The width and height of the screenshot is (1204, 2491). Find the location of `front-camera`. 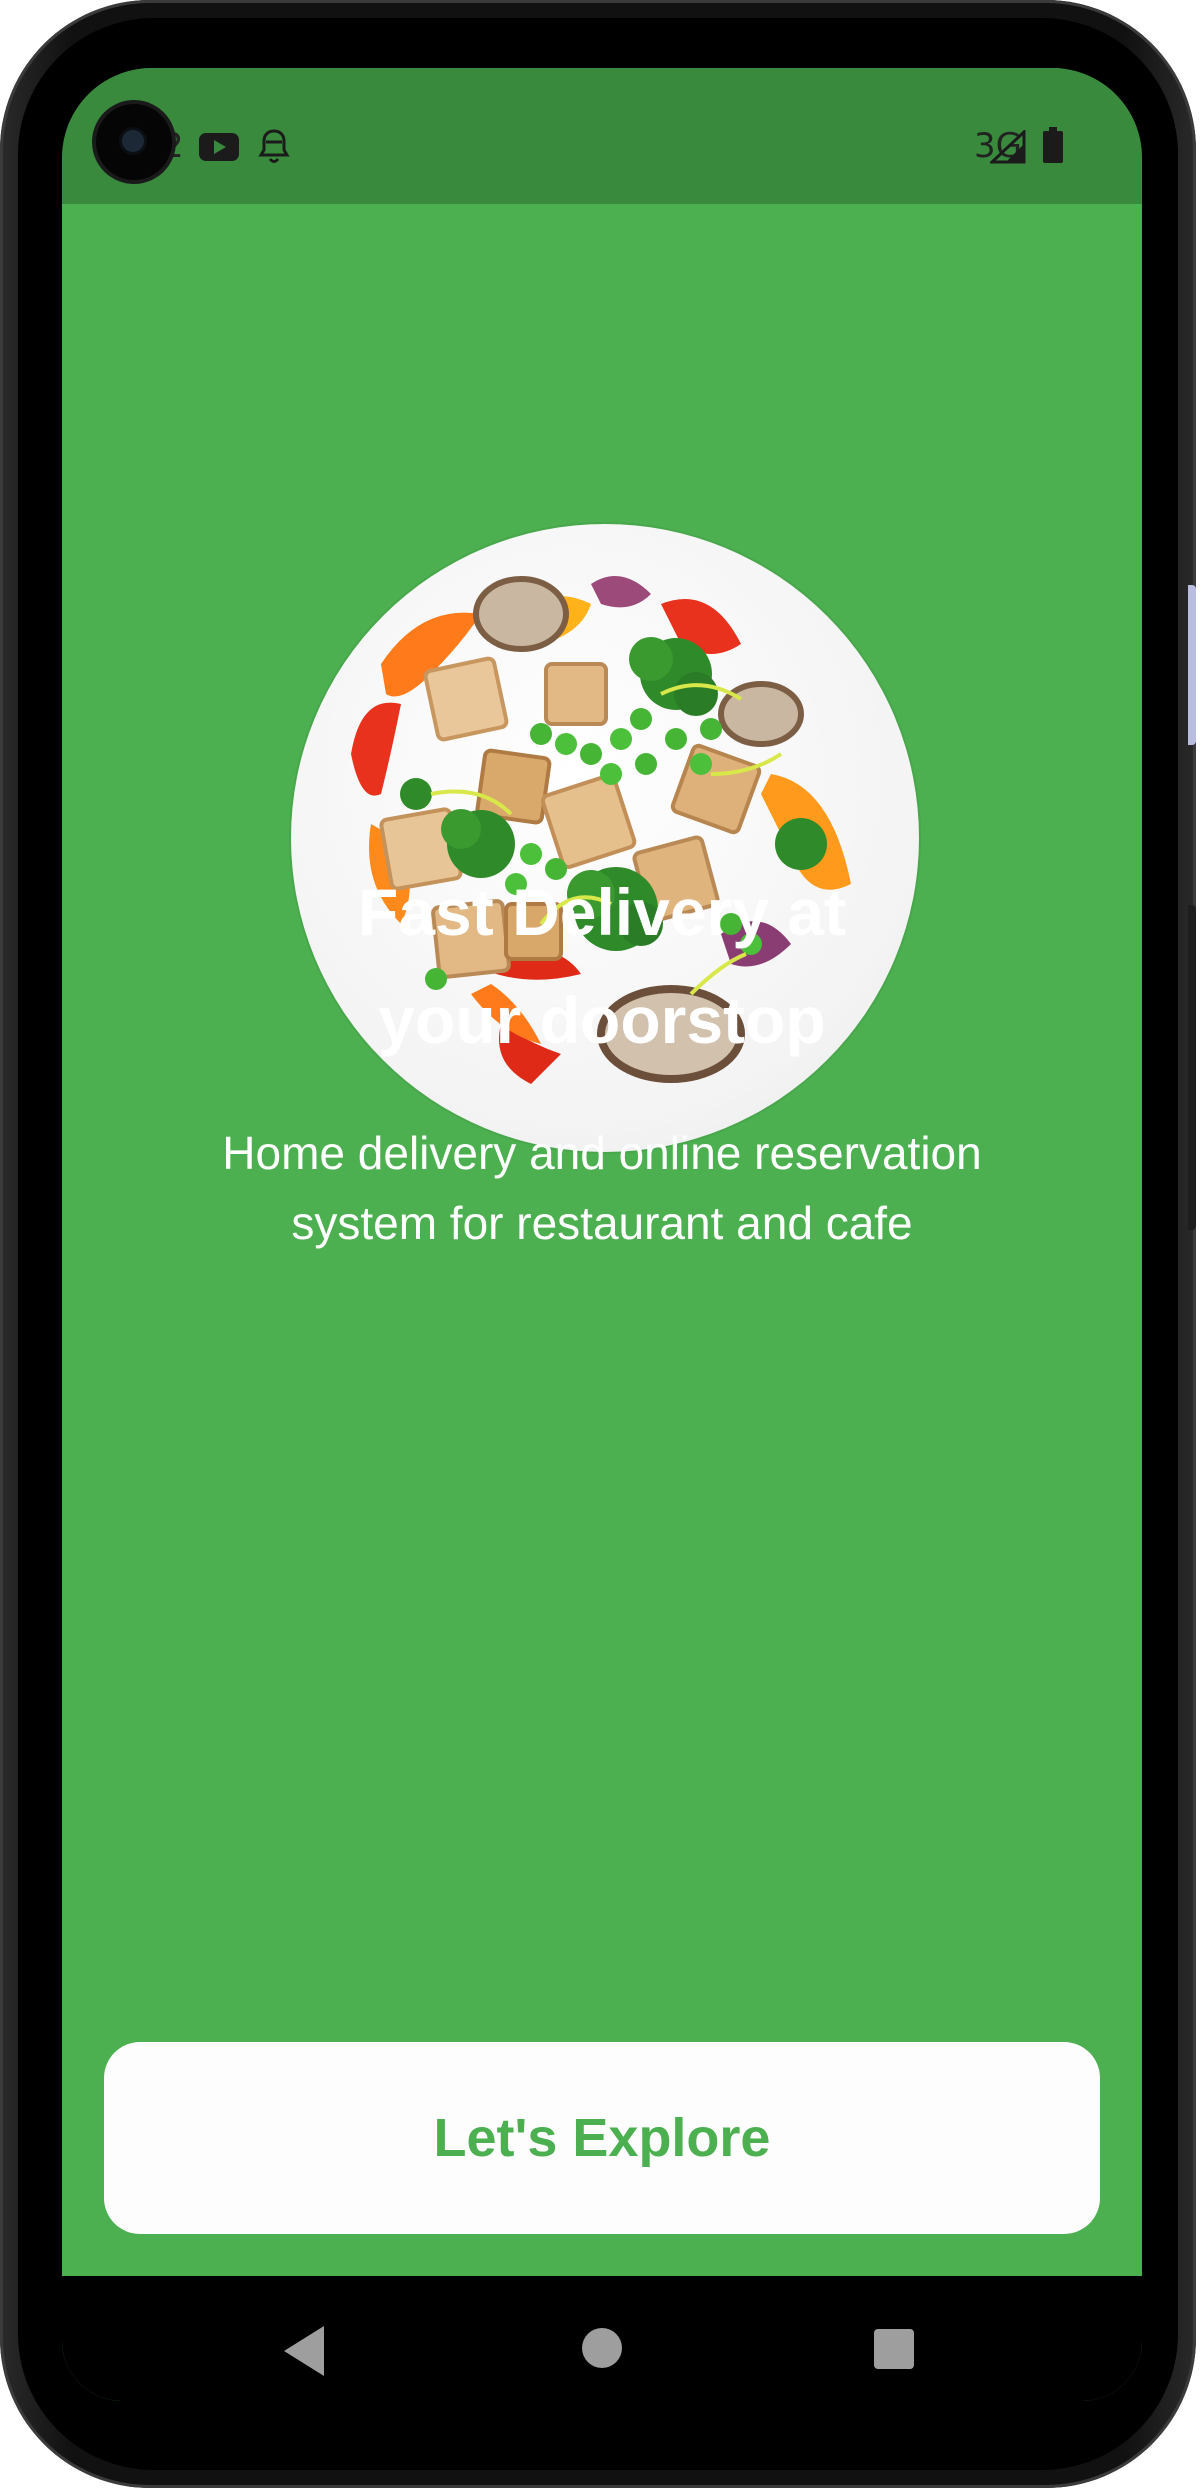

front-camera is located at coordinates (134, 142).